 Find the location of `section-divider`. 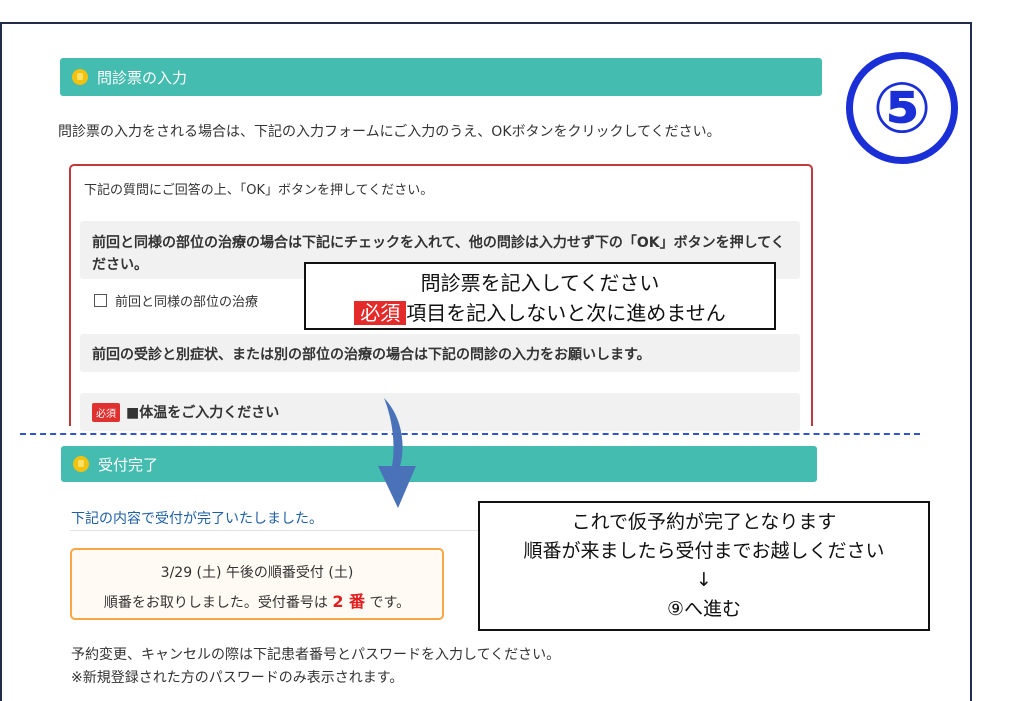

section-divider is located at coordinates (470, 434).